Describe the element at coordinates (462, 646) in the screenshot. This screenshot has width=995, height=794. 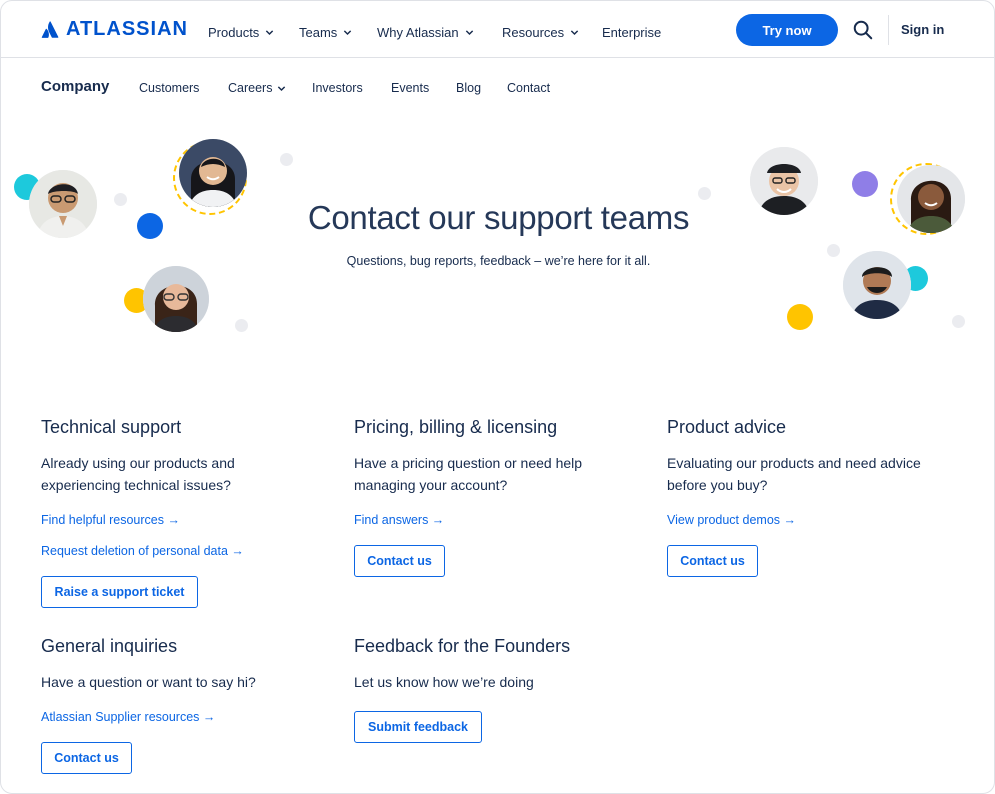
I see `section-title: Feedback for the Founders` at that location.